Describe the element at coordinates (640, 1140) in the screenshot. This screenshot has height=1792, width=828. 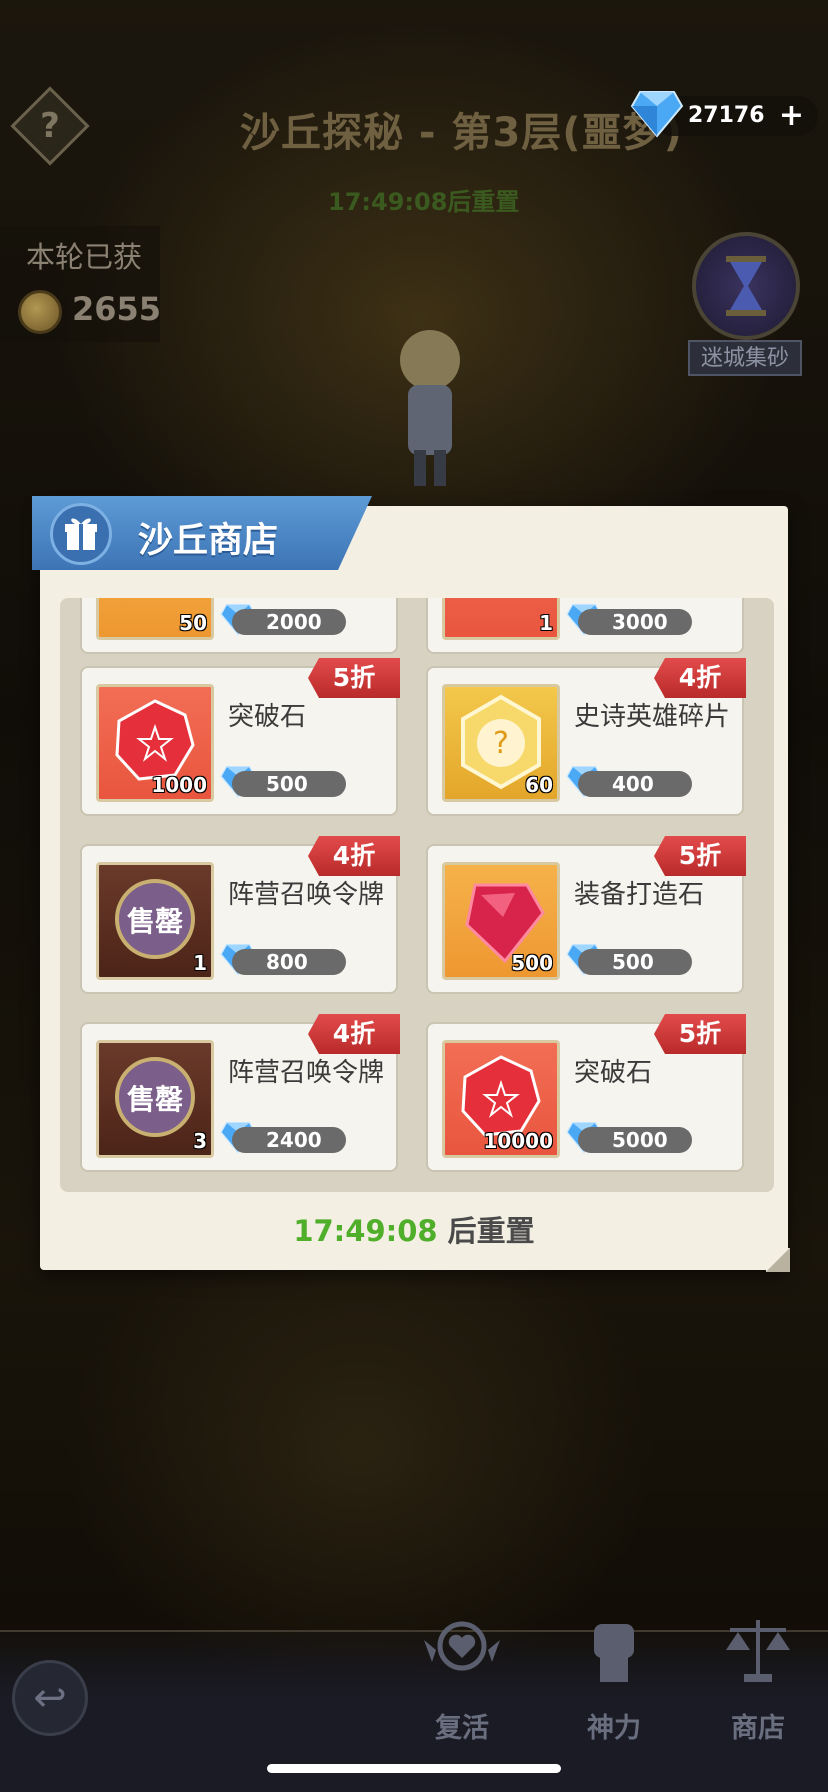
I see `item-price-value: 5000` at that location.